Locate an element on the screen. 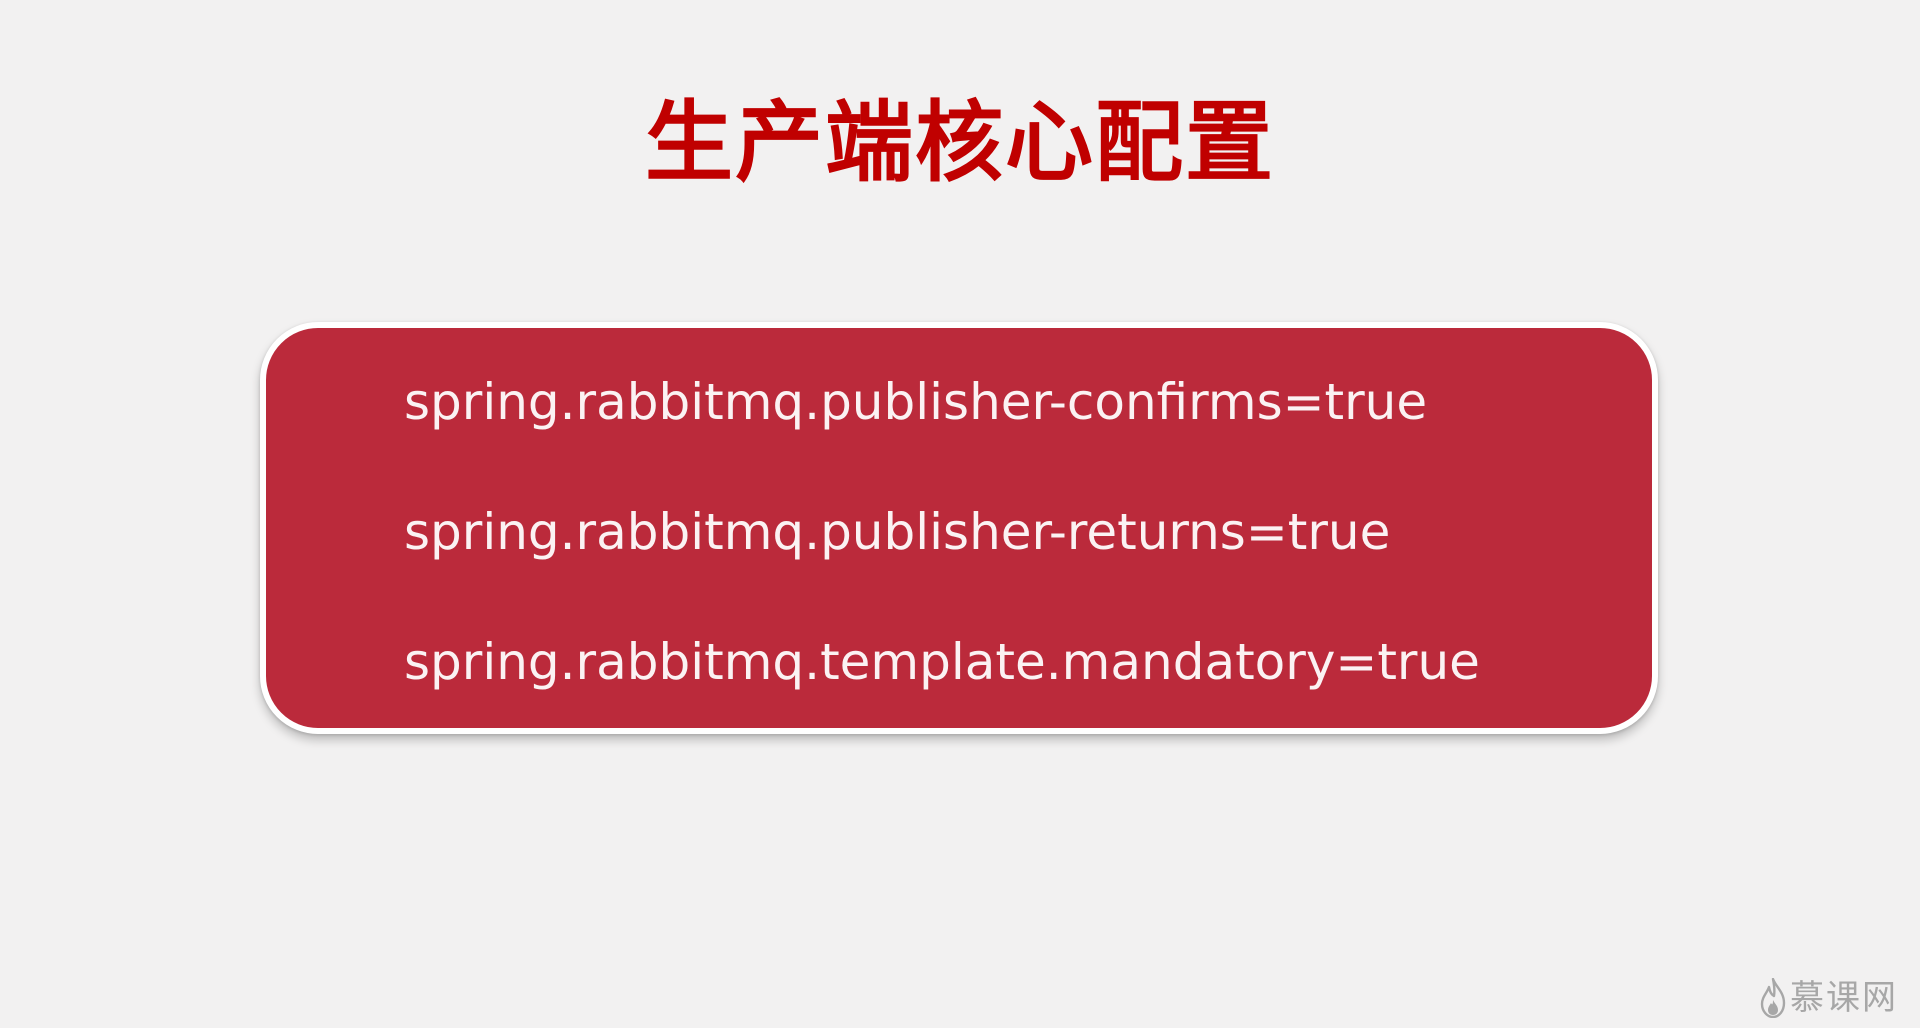  config-line-template-mandatory: spring.rabbitmq.template.mandatory=true is located at coordinates (942, 662).